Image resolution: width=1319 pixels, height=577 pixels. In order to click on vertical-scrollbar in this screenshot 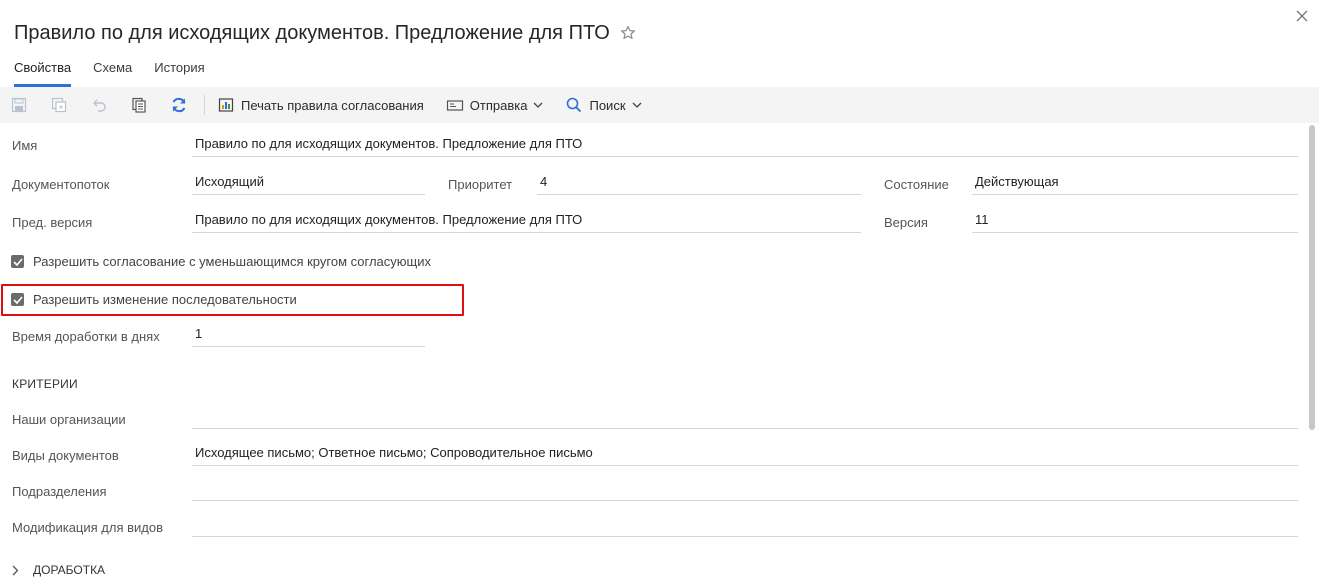, I will do `click(1312, 277)`.